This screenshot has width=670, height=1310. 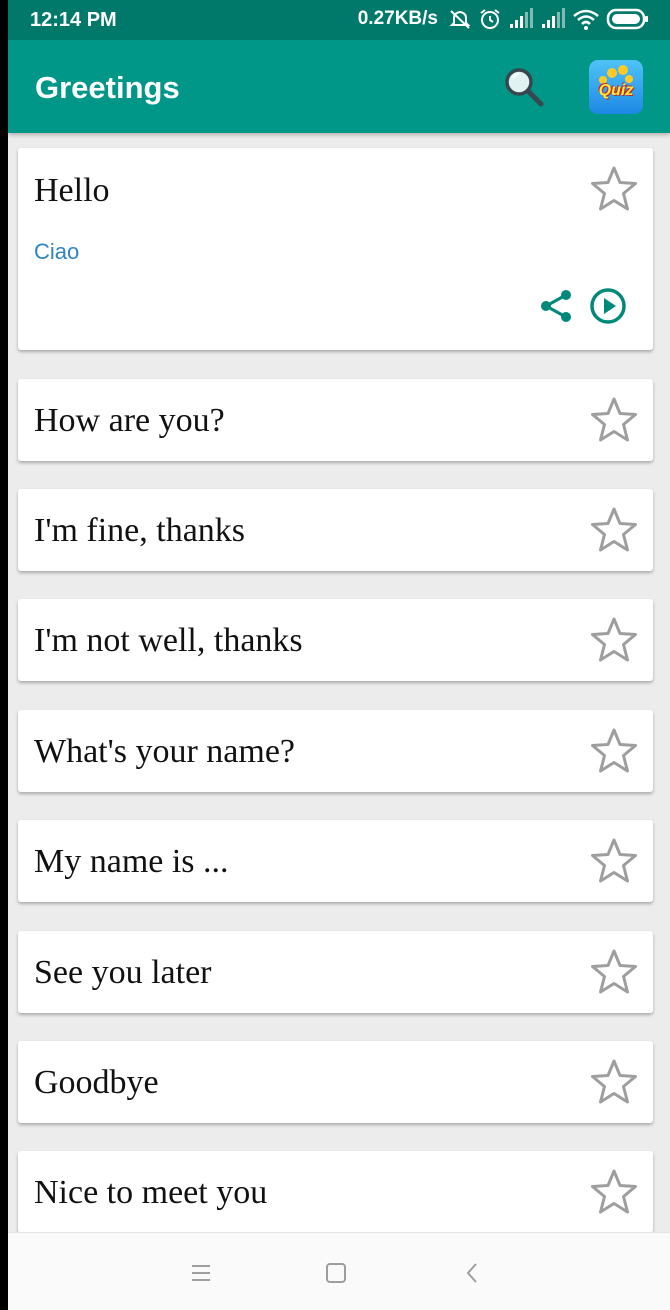 What do you see at coordinates (335, 972) in the screenshot?
I see `phrase-card: See you later` at bounding box center [335, 972].